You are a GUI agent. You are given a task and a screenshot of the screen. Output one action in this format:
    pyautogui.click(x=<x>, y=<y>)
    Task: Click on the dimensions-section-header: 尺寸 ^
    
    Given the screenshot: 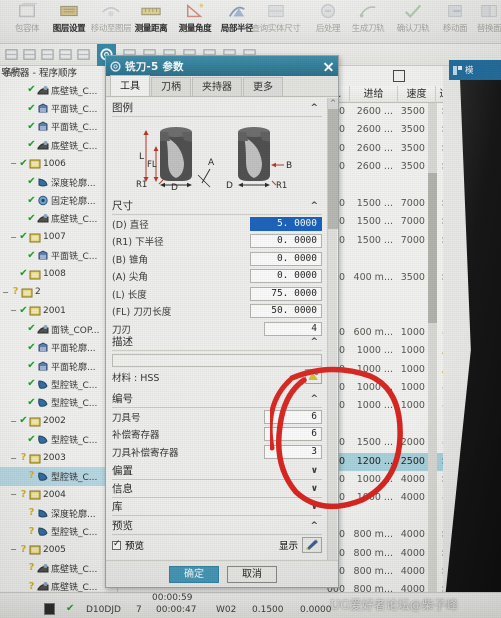 What is the action you would take?
    pyautogui.click(x=217, y=206)
    